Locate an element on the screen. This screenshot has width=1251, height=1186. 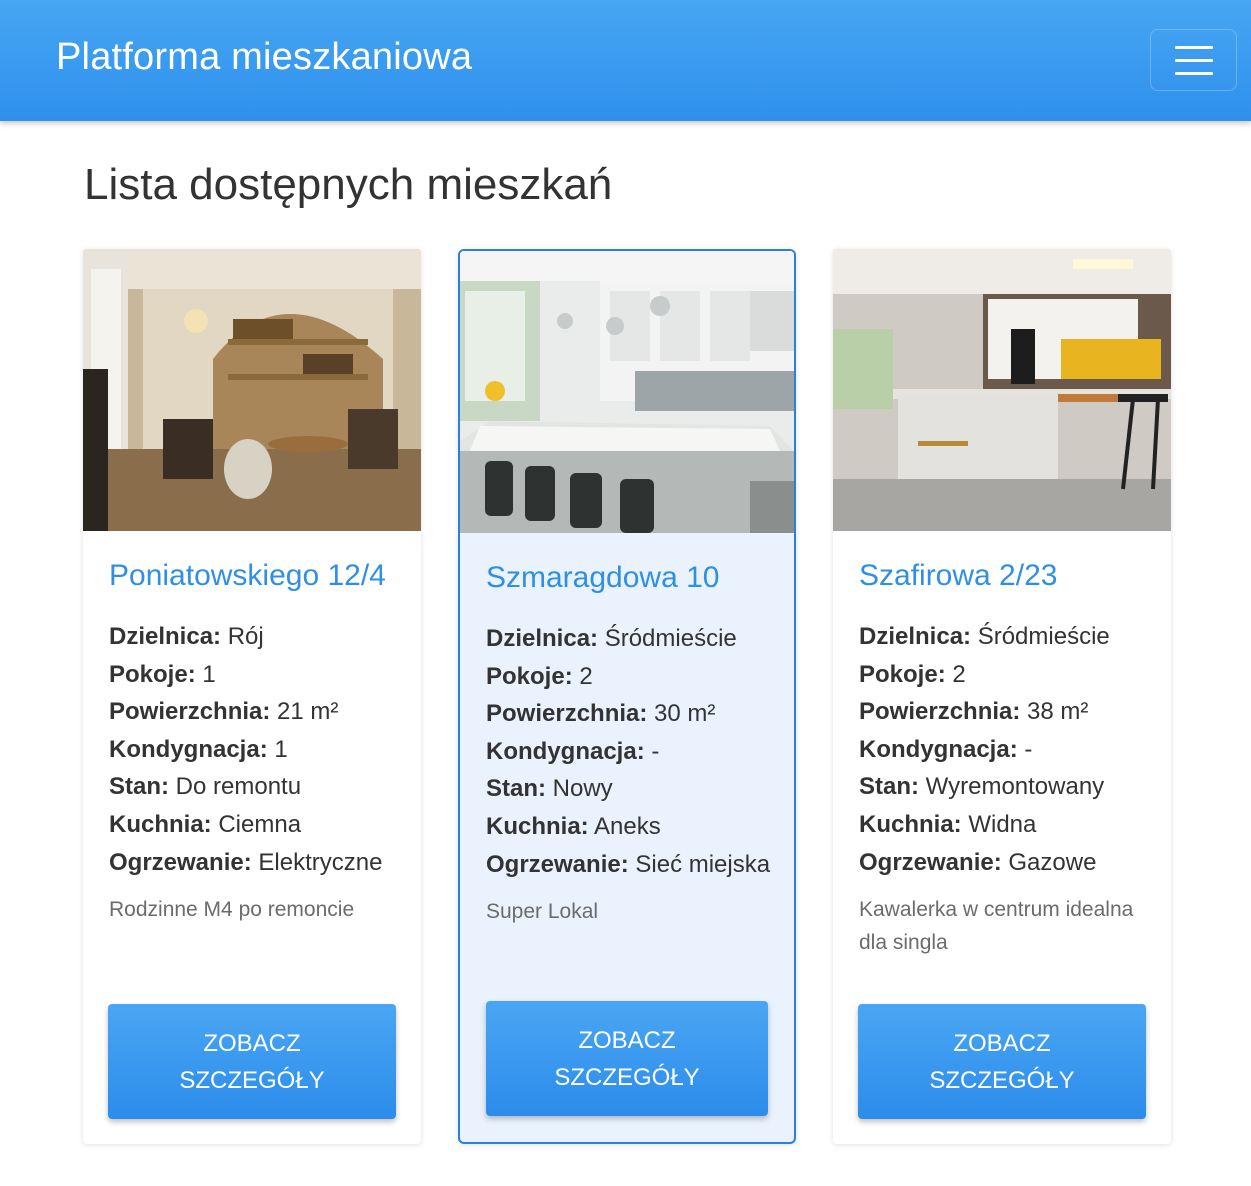
hamburger-menu-icon is located at coordinates (1193, 60).